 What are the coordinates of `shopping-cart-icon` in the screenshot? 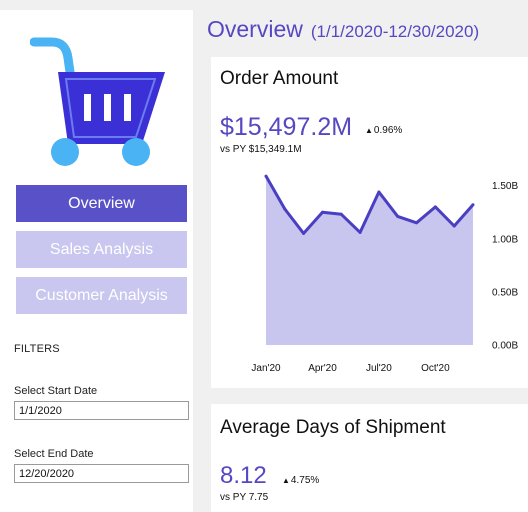 It's located at (97, 101).